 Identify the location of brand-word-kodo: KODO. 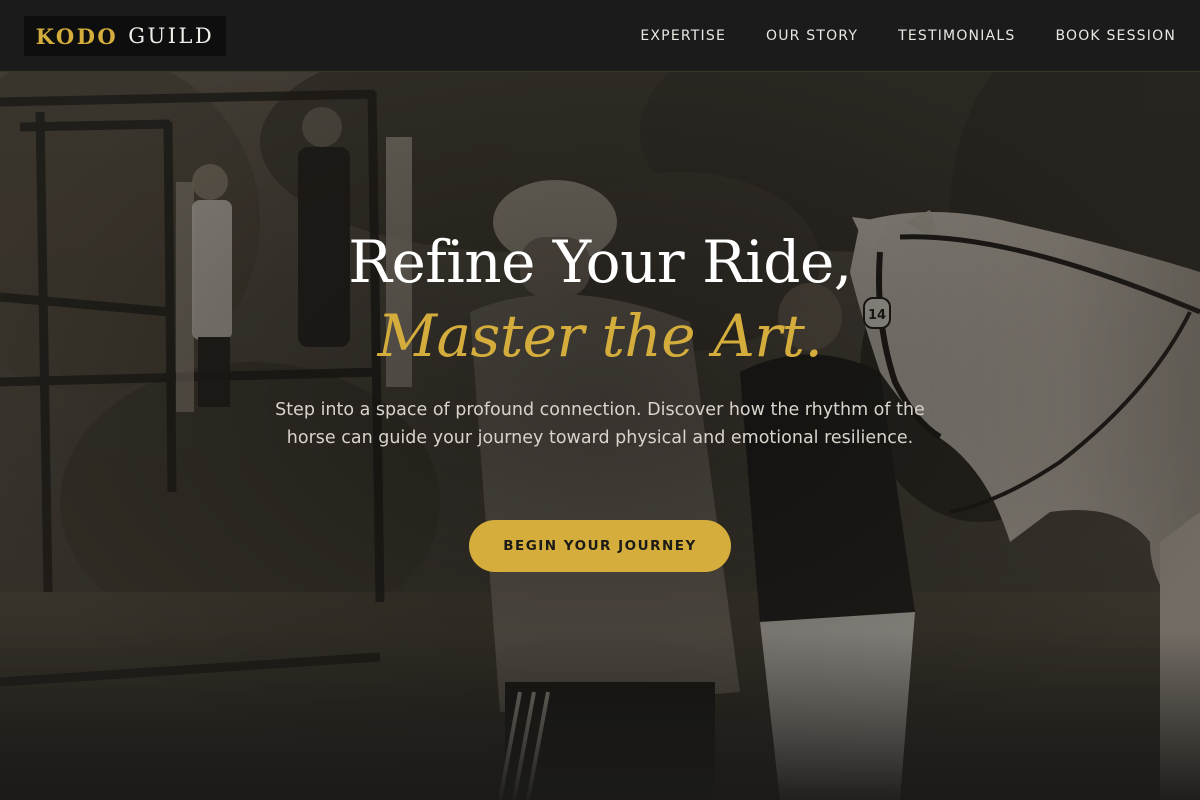
(77, 36).